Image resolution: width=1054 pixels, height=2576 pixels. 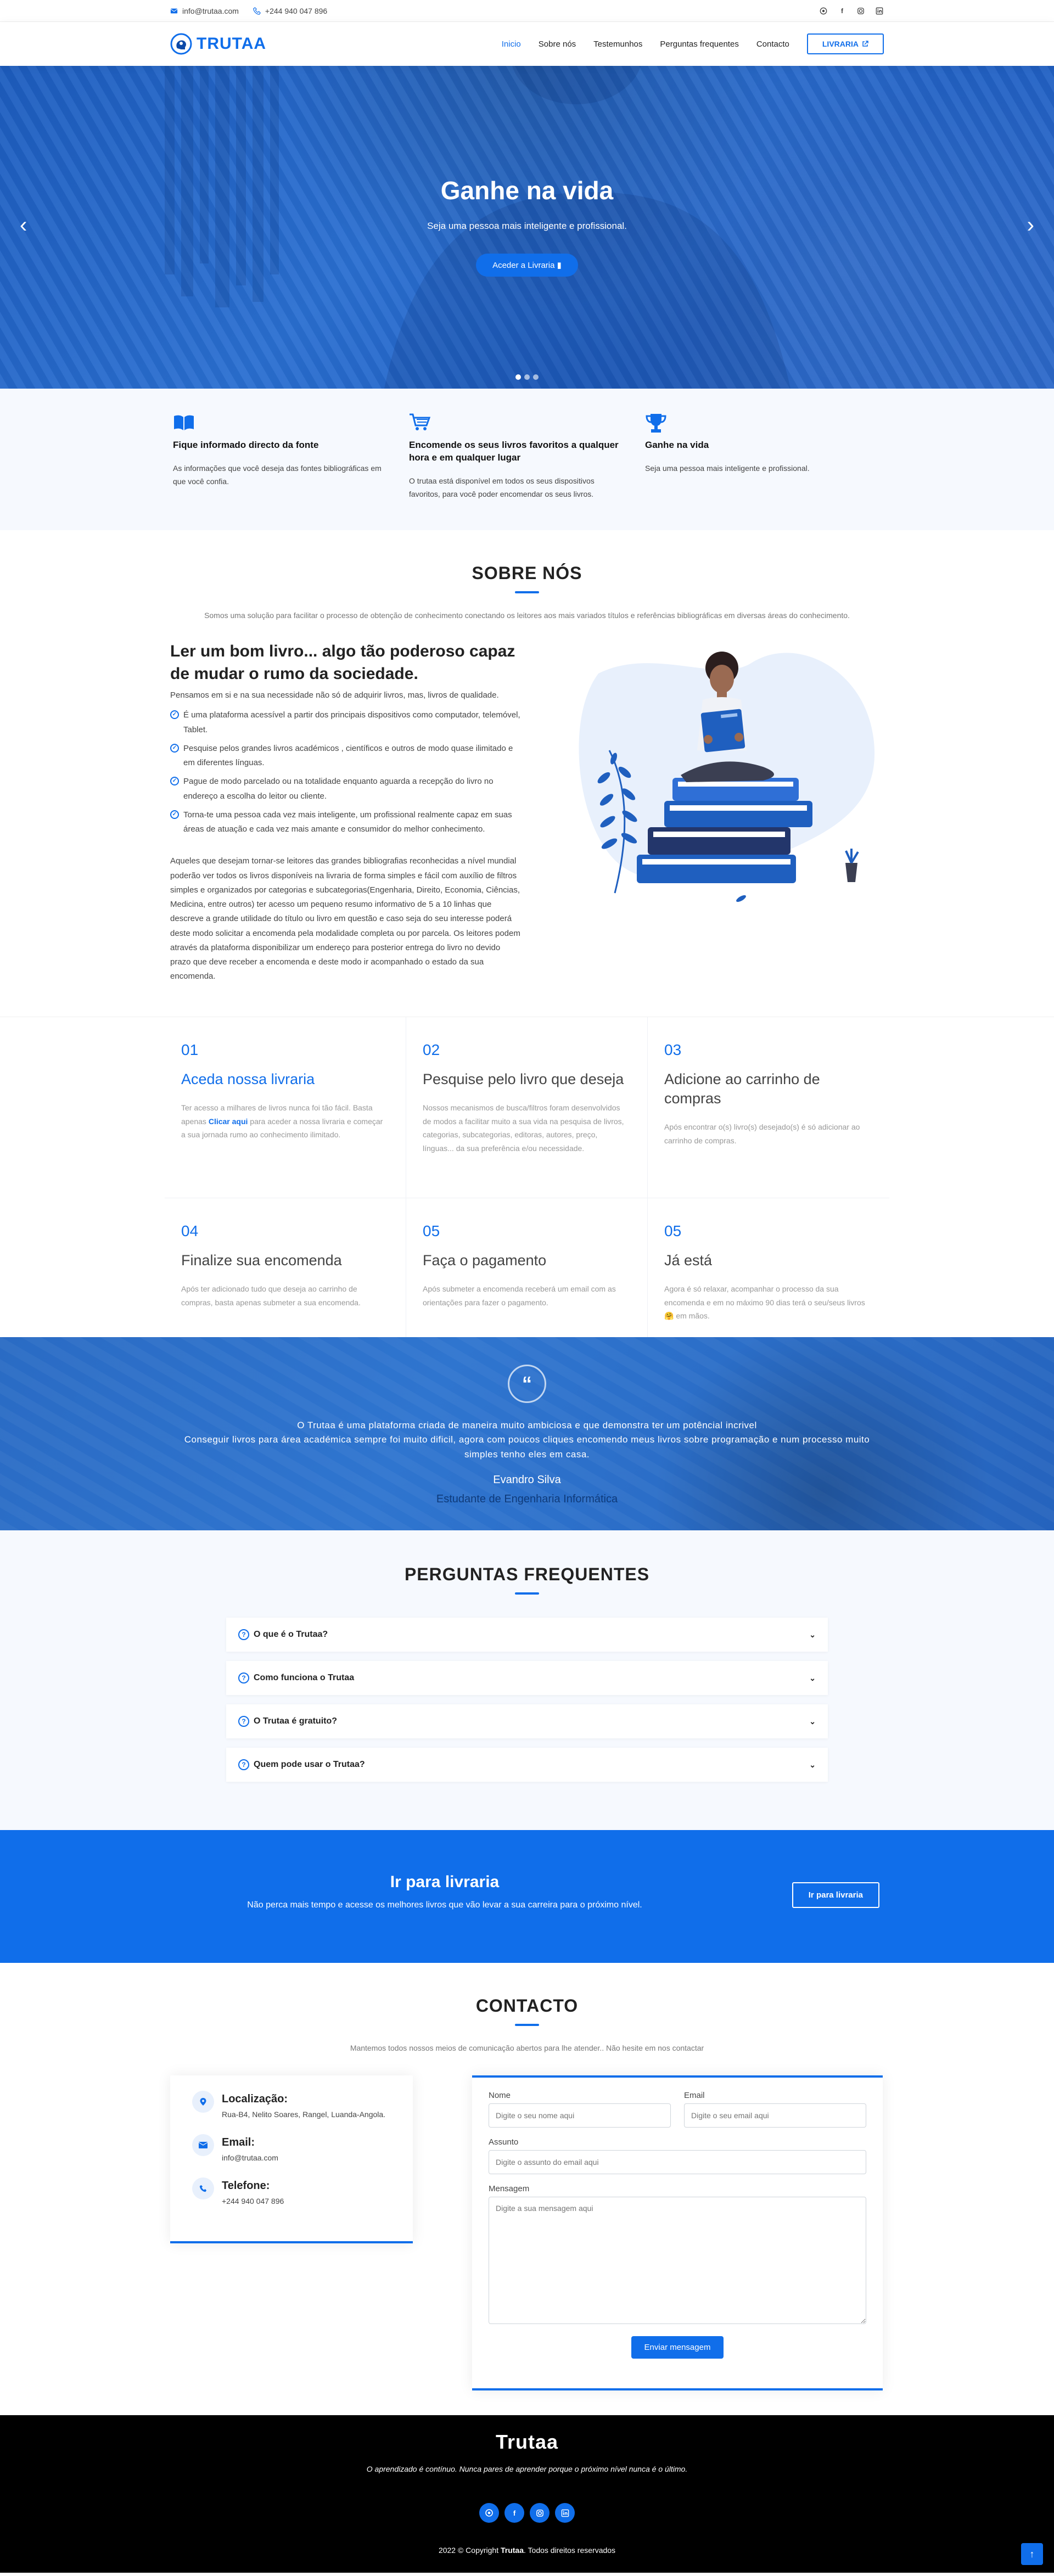 I want to click on contact-title: CONTACTO, so click(x=527, y=2006).